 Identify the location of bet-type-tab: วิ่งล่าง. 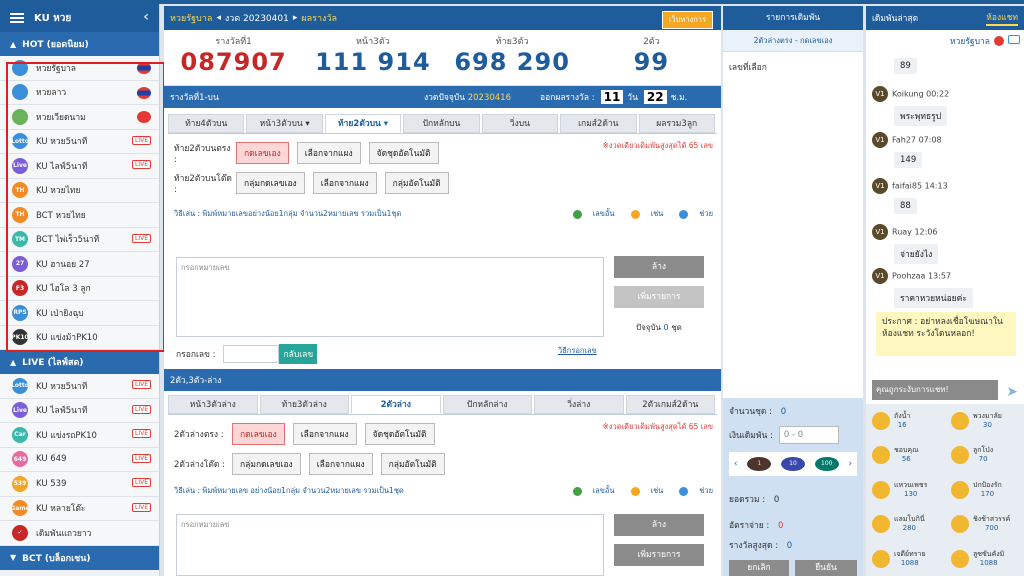
(579, 404).